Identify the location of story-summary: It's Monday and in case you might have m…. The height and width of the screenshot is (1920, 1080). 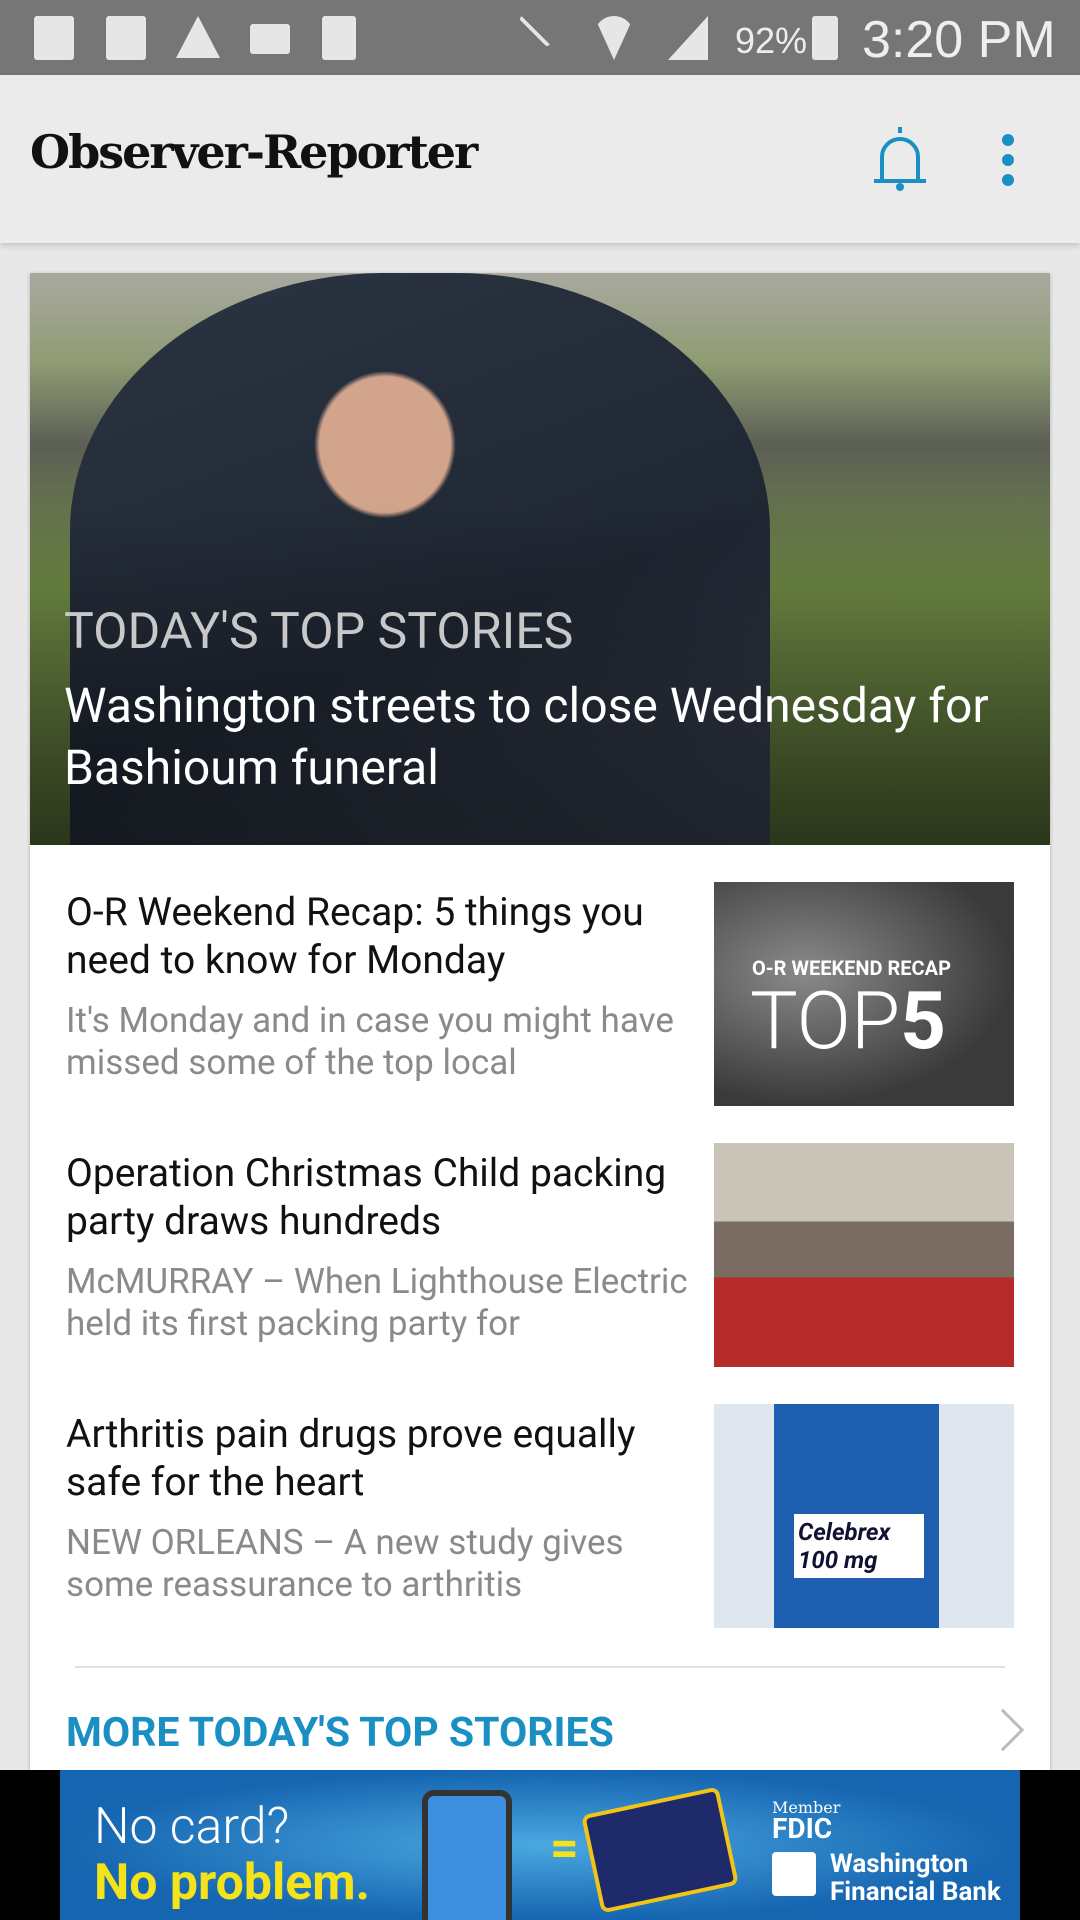
(370, 1041).